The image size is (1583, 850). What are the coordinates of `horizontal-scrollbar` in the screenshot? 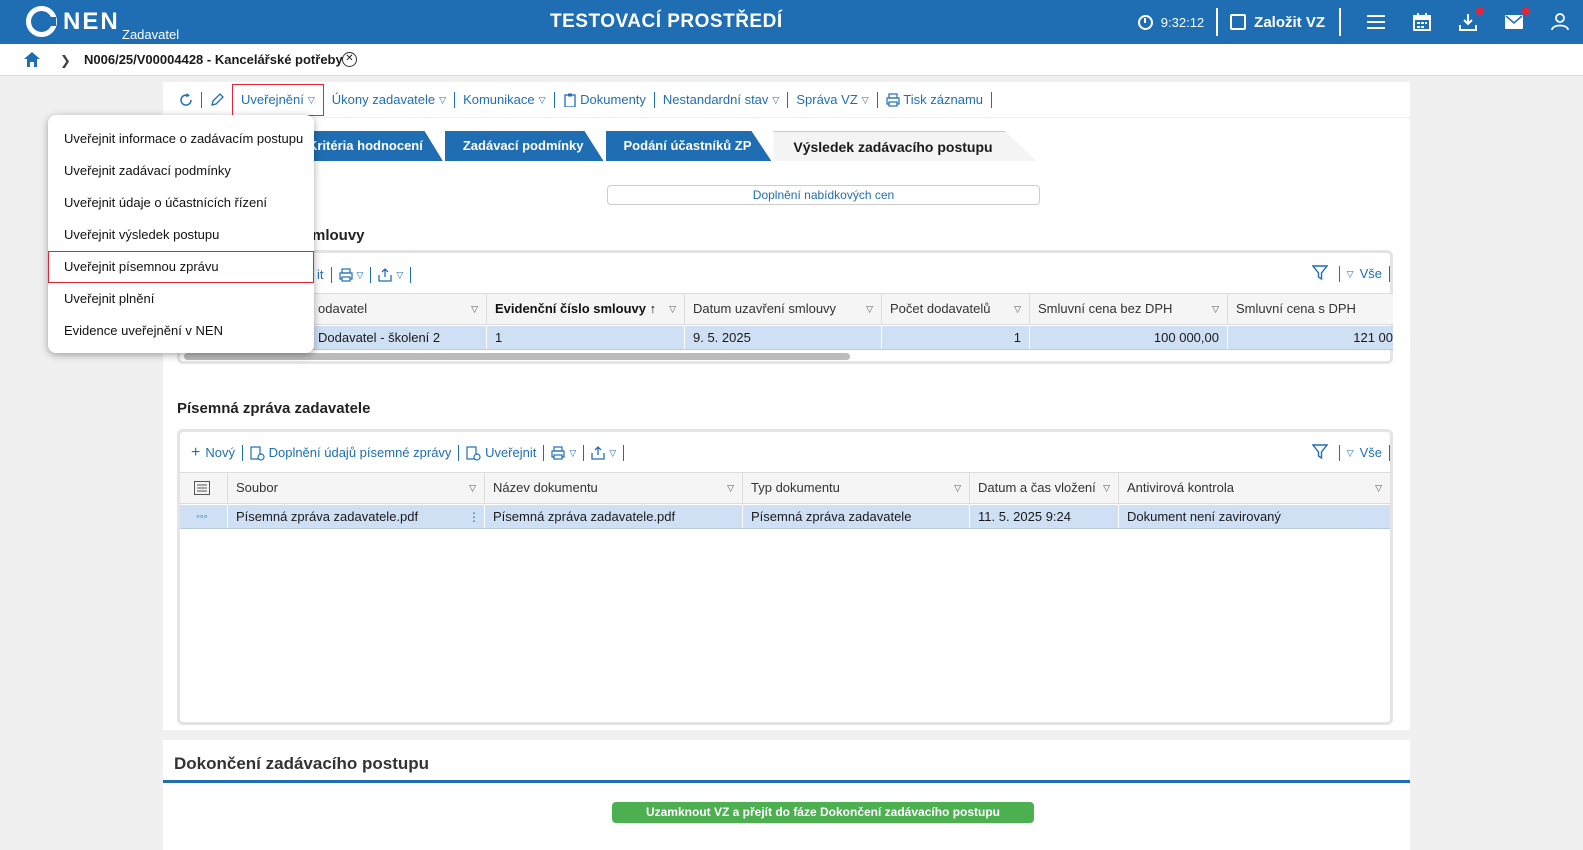 It's located at (517, 356).